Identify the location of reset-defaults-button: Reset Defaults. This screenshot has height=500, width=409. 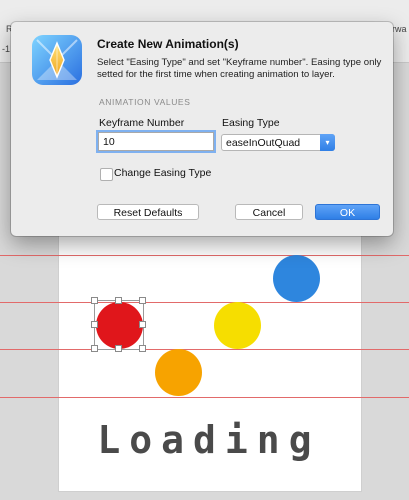
(148, 212).